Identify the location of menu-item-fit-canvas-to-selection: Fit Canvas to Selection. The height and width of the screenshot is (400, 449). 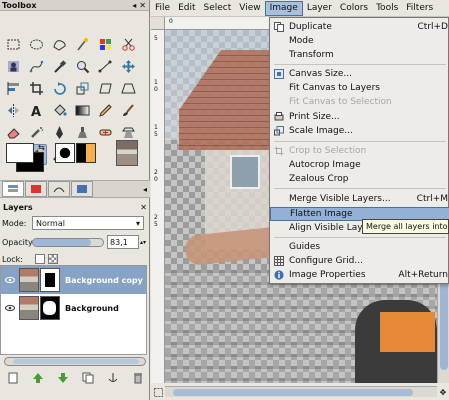
(359, 102).